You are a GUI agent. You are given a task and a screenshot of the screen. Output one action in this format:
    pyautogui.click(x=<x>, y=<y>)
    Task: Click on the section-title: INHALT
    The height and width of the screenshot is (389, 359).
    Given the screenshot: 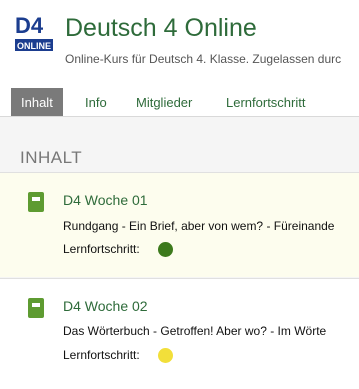 What is the action you would take?
    pyautogui.click(x=51, y=157)
    